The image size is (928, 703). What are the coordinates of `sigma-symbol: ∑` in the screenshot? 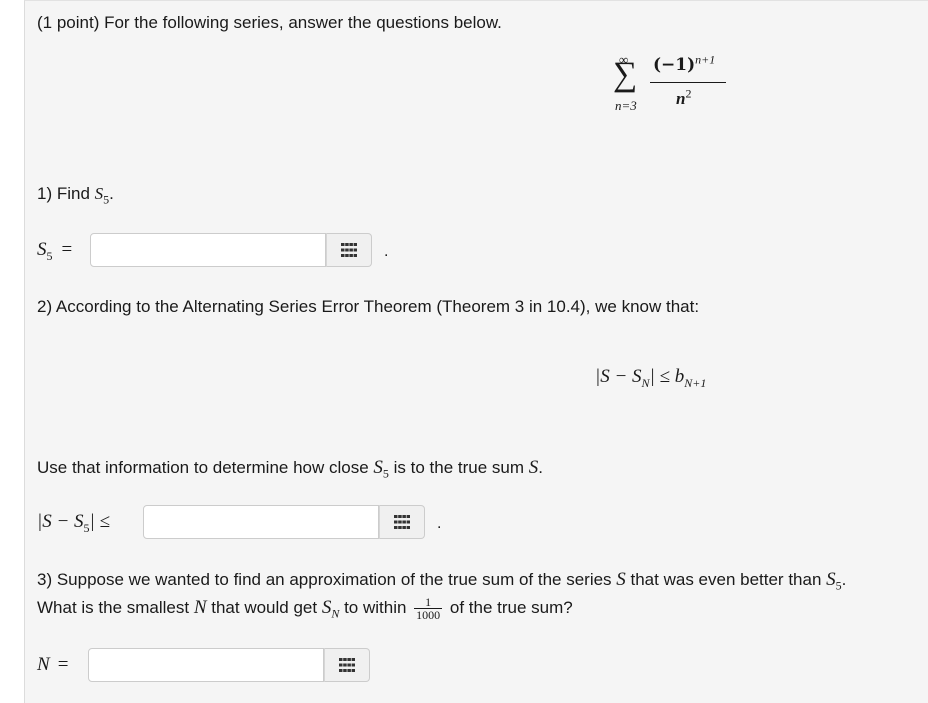 It's located at (625, 74).